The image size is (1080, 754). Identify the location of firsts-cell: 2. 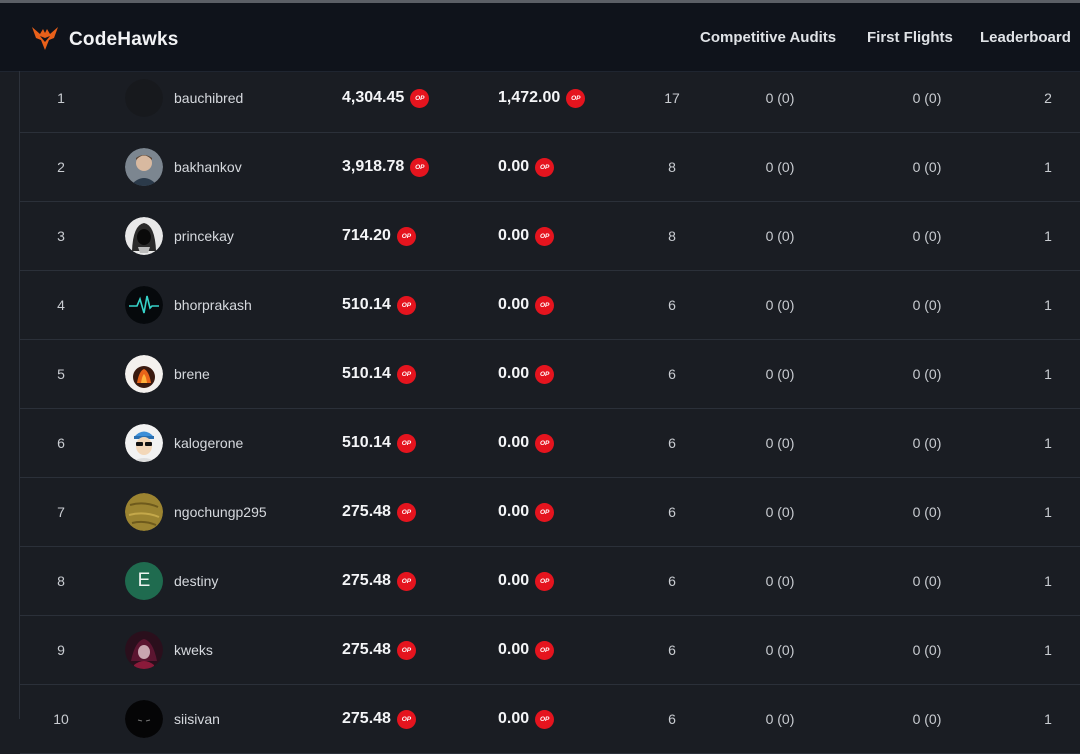
(1048, 98).